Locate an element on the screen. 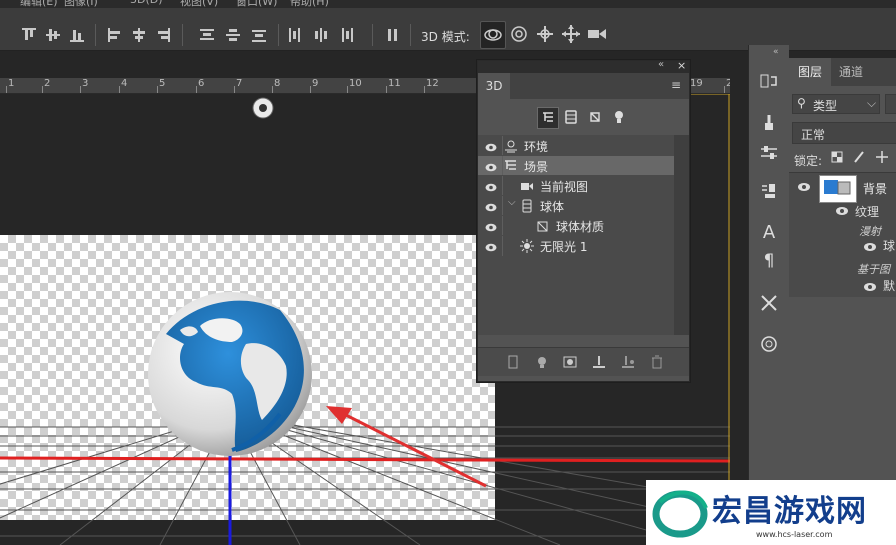 The image size is (896, 545). panel-menu-icon: ≡ is located at coordinates (676, 85).